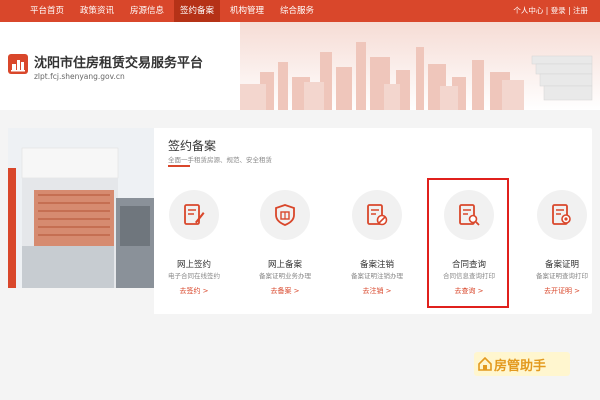 The image size is (600, 400). Describe the element at coordinates (197, 11) in the screenshot. I see `nav-item-contract-filing: 签约备案` at that location.